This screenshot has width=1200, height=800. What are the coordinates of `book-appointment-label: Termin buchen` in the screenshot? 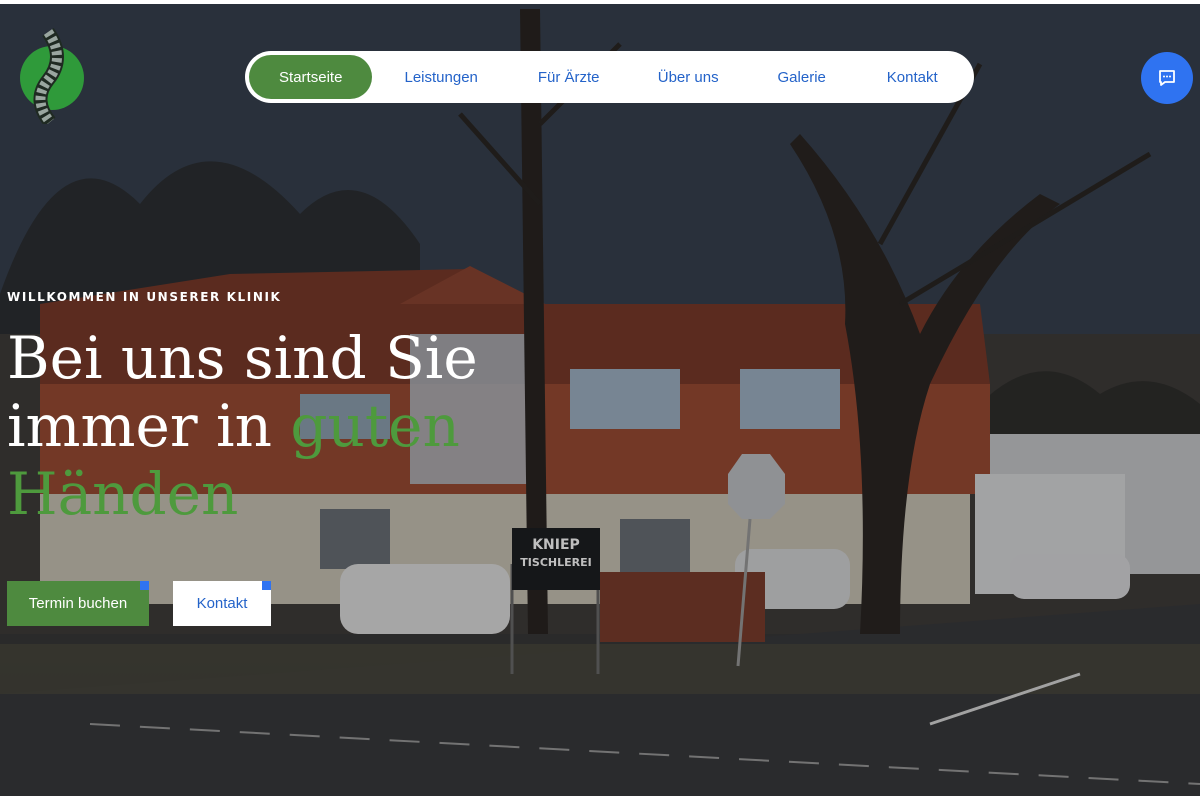 It's located at (78, 603).